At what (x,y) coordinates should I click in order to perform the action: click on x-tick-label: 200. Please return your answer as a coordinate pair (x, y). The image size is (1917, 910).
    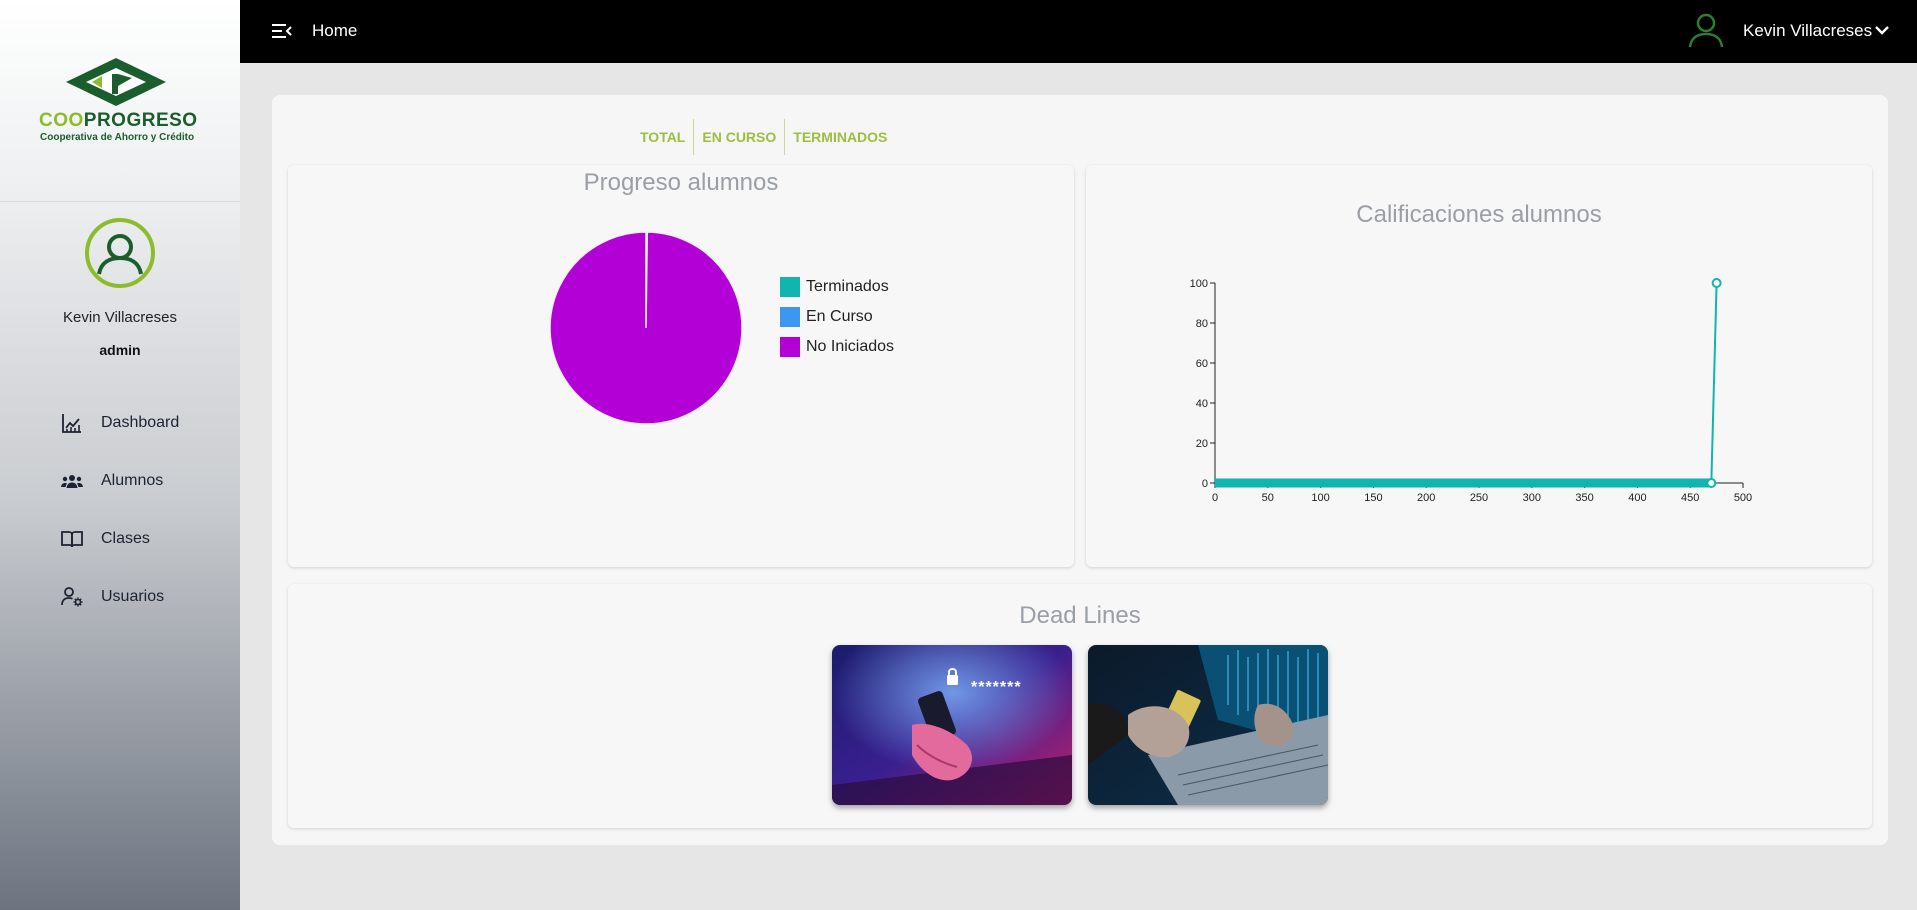
    Looking at the image, I should click on (1426, 498).